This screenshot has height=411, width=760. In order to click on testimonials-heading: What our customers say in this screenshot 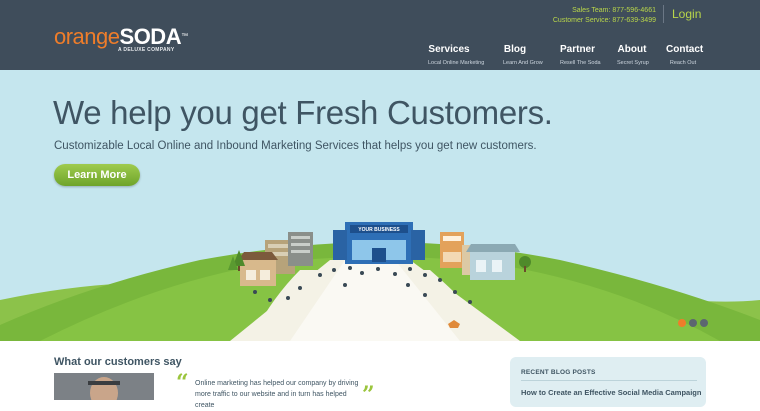, I will do `click(118, 362)`.